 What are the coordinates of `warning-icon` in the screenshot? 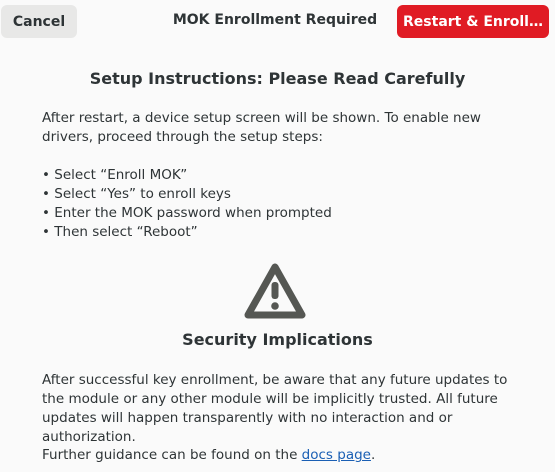 It's located at (275, 291).